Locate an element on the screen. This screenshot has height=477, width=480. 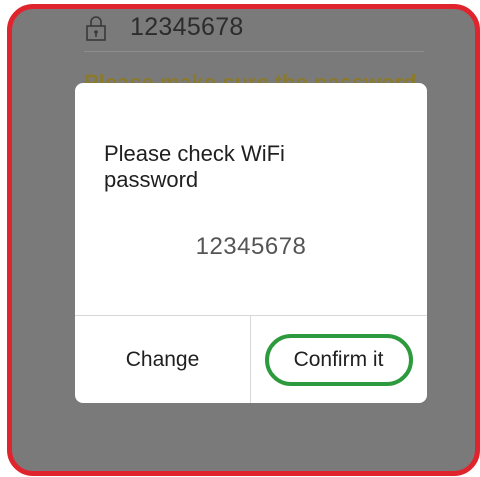
wifi-password-row: 12345678 is located at coordinates (254, 30).